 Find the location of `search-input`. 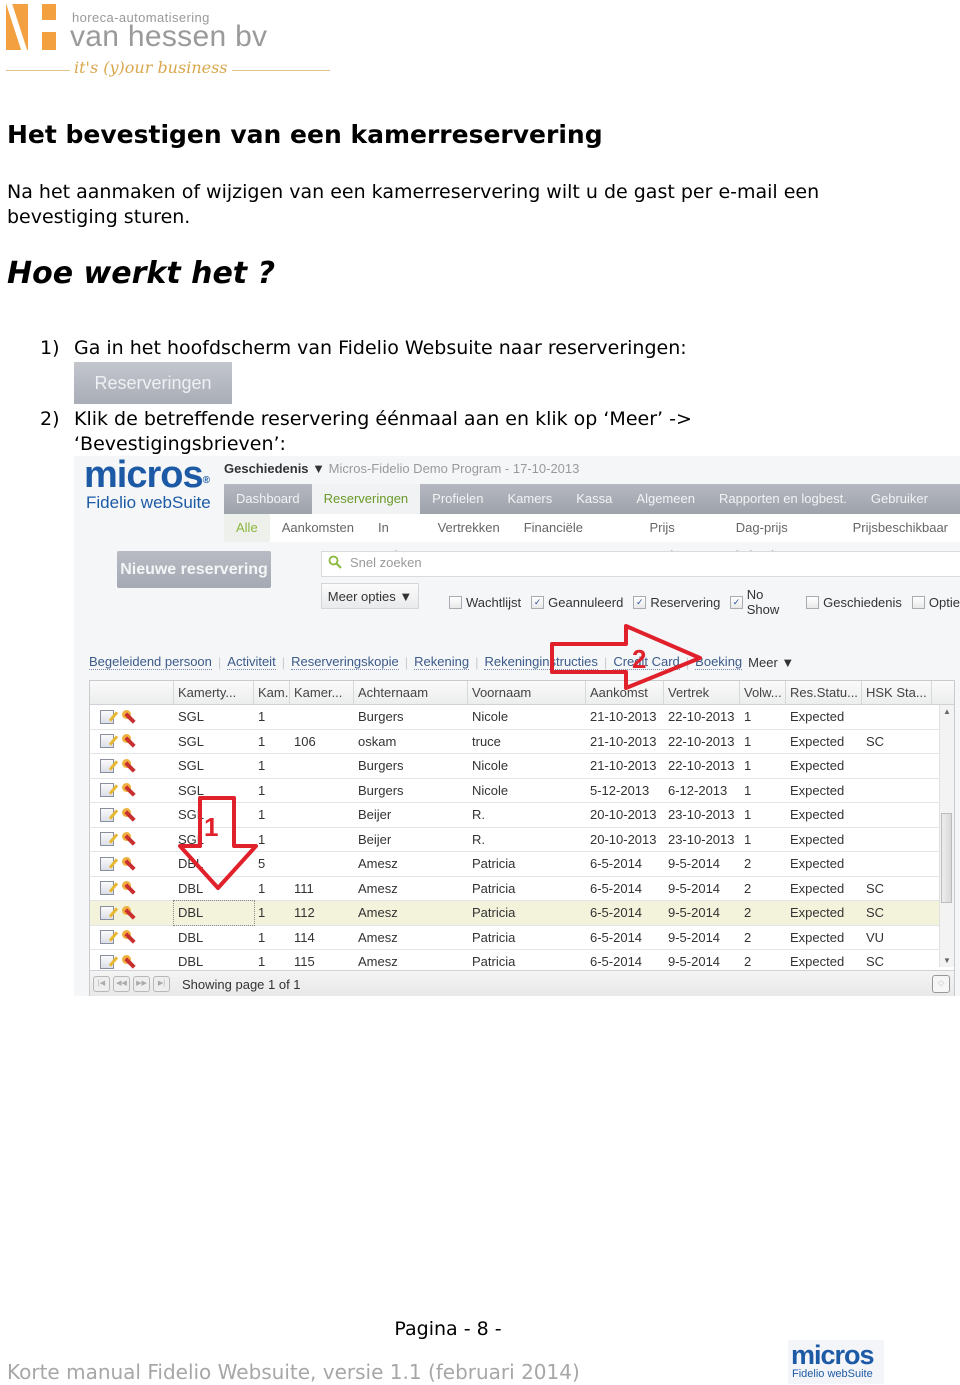

search-input is located at coordinates (500, 562).